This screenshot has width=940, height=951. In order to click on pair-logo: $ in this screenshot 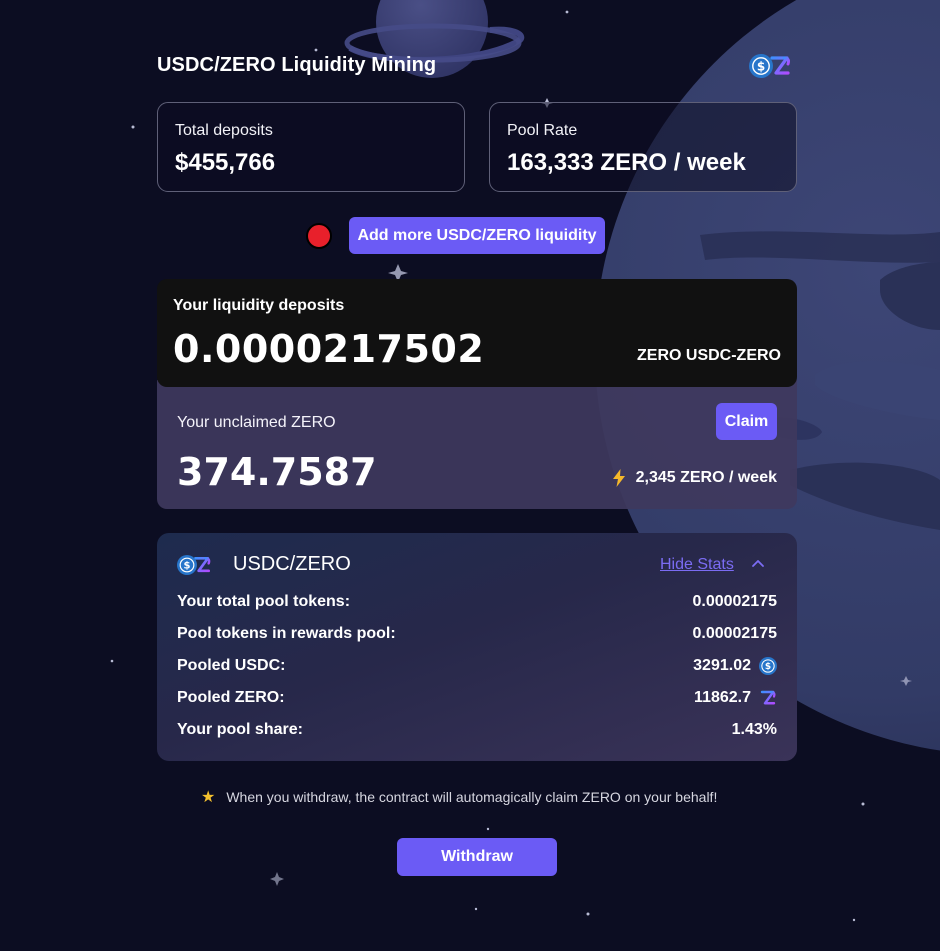, I will do `click(770, 66)`.